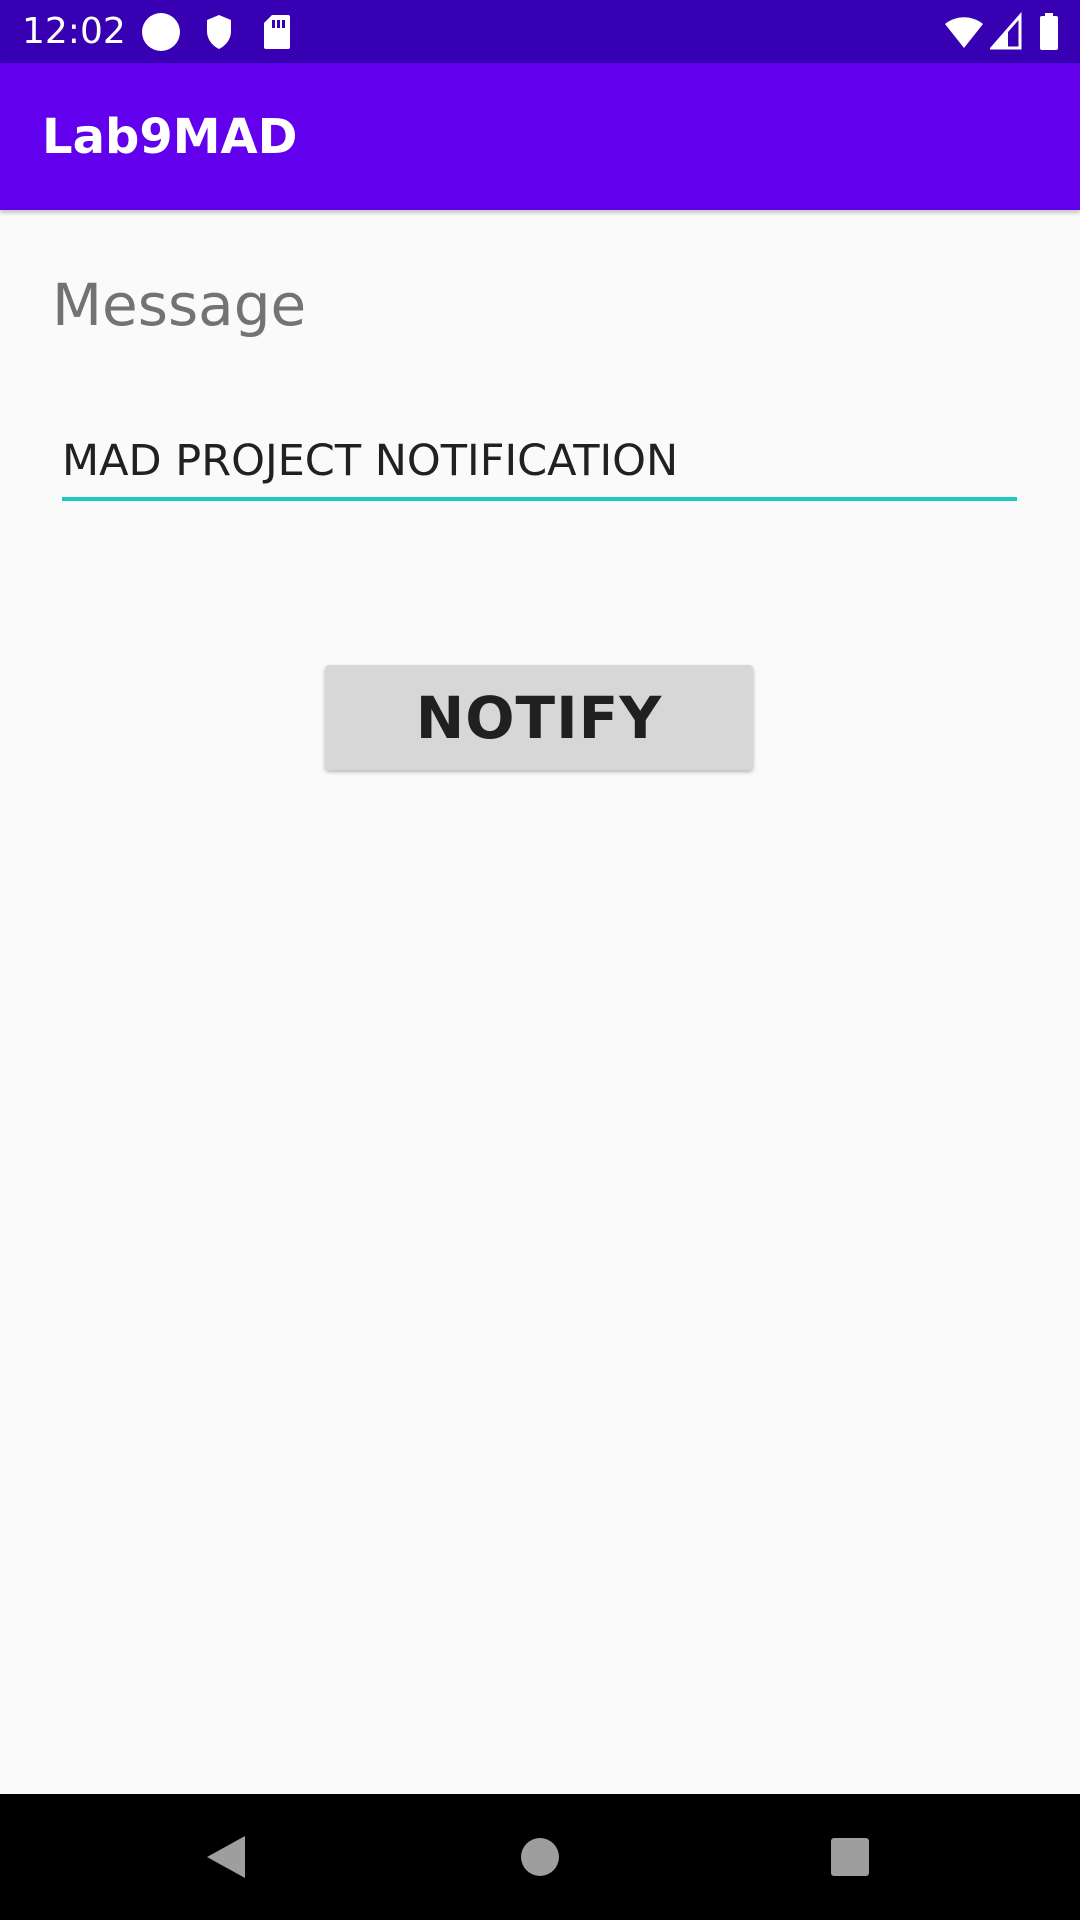  What do you see at coordinates (277, 32) in the screenshot?
I see `sd-card-icon` at bounding box center [277, 32].